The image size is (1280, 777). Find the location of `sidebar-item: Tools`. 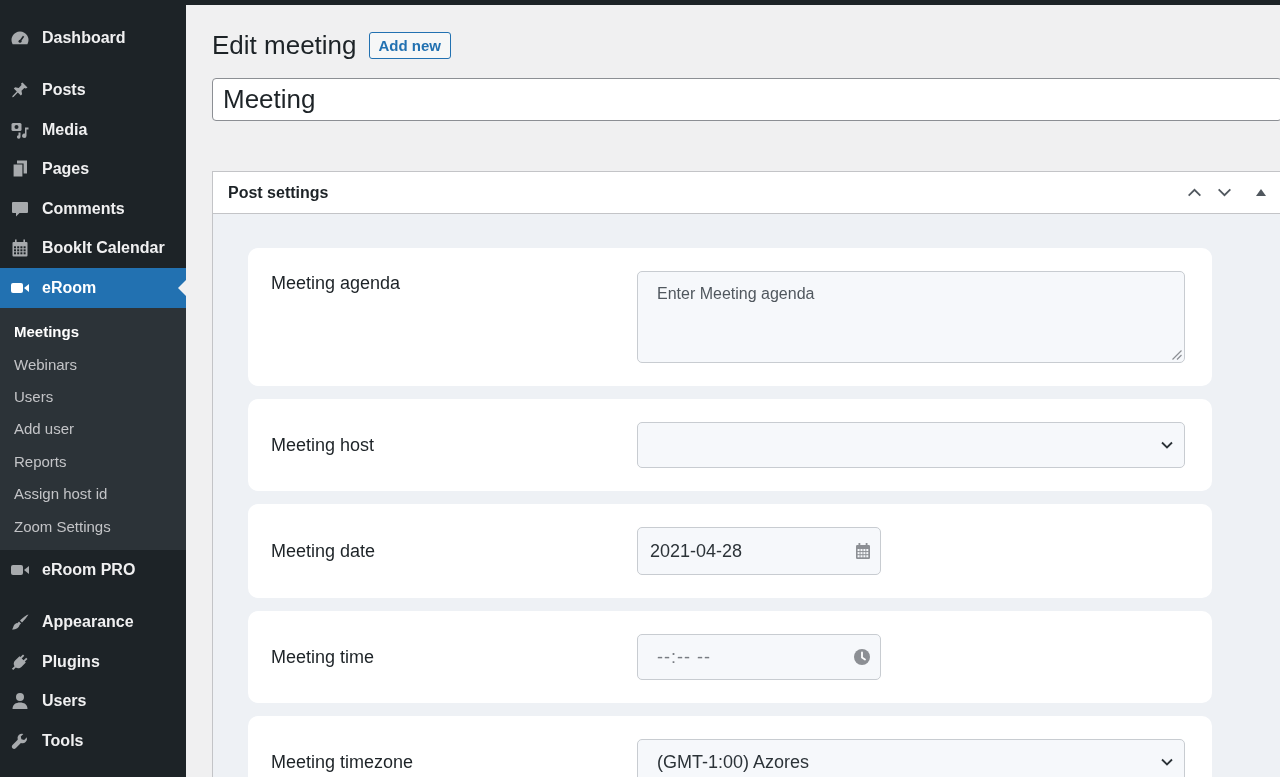

sidebar-item: Tools is located at coordinates (93, 741).